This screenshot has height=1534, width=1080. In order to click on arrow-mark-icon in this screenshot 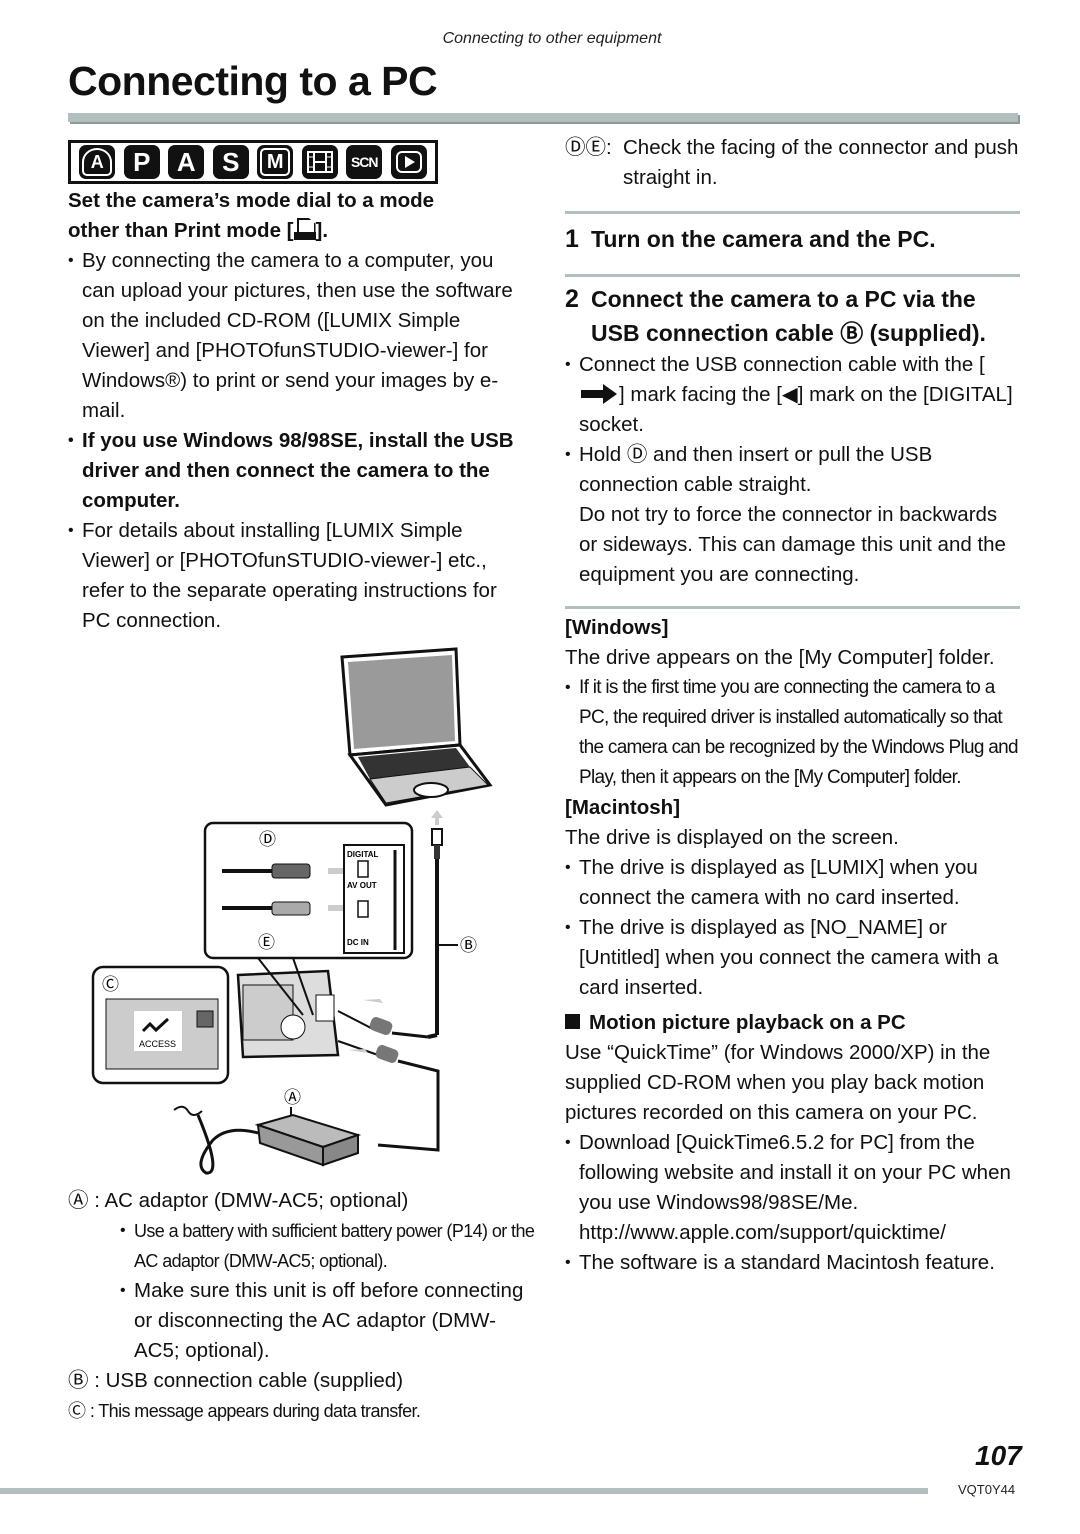, I will do `click(599, 394)`.